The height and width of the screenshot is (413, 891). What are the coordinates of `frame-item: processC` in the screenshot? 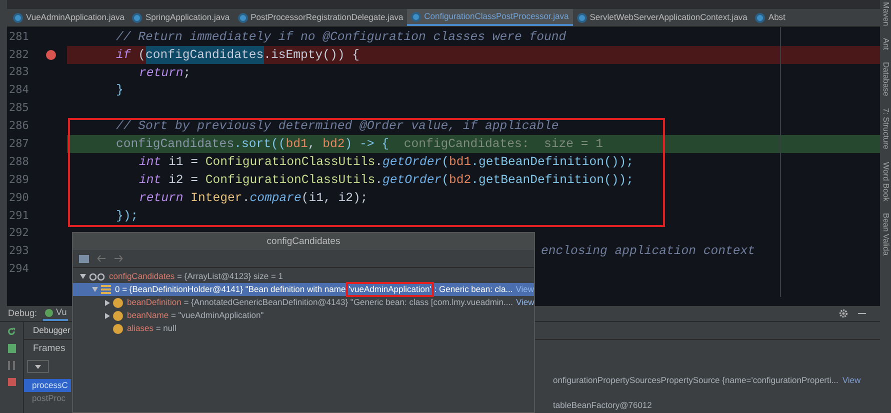 It's located at (47, 385).